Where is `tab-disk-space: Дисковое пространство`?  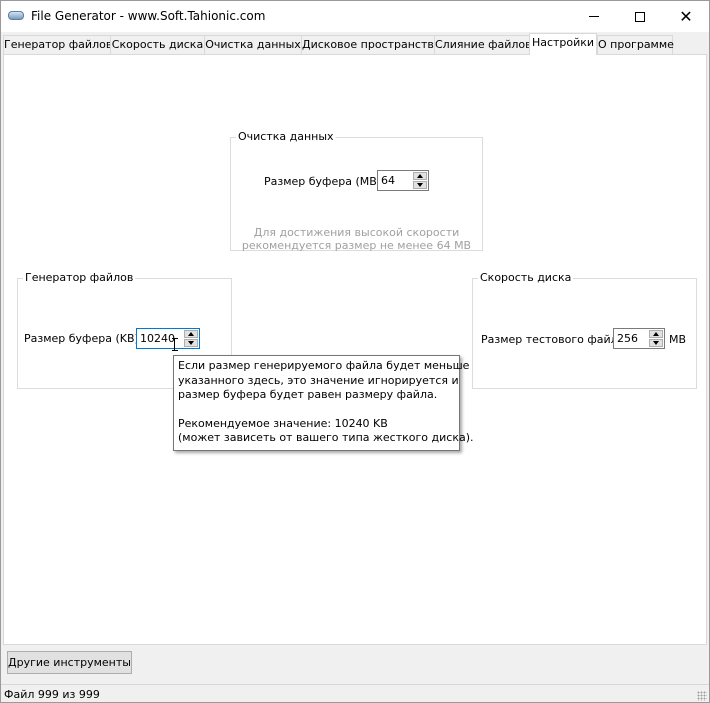
tab-disk-space: Дисковое пространство is located at coordinates (371, 44).